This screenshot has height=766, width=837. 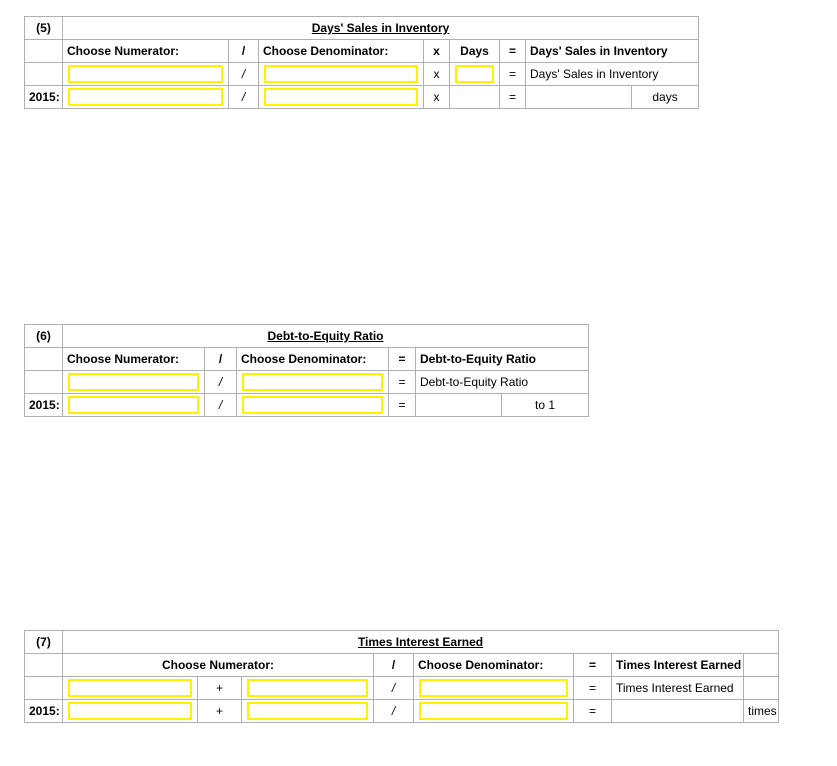 What do you see at coordinates (612, 51) in the screenshot?
I see `header-result: Days' Sales in Inventory` at bounding box center [612, 51].